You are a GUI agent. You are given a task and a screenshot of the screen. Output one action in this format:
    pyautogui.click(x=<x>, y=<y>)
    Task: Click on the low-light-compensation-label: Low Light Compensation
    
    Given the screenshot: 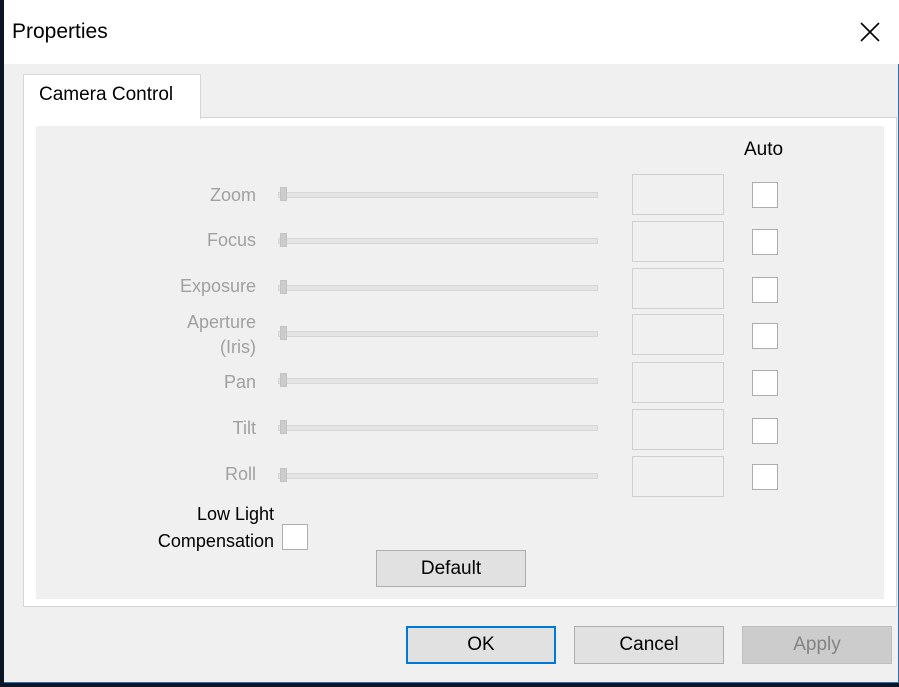 What is the action you would take?
    pyautogui.click(x=210, y=528)
    